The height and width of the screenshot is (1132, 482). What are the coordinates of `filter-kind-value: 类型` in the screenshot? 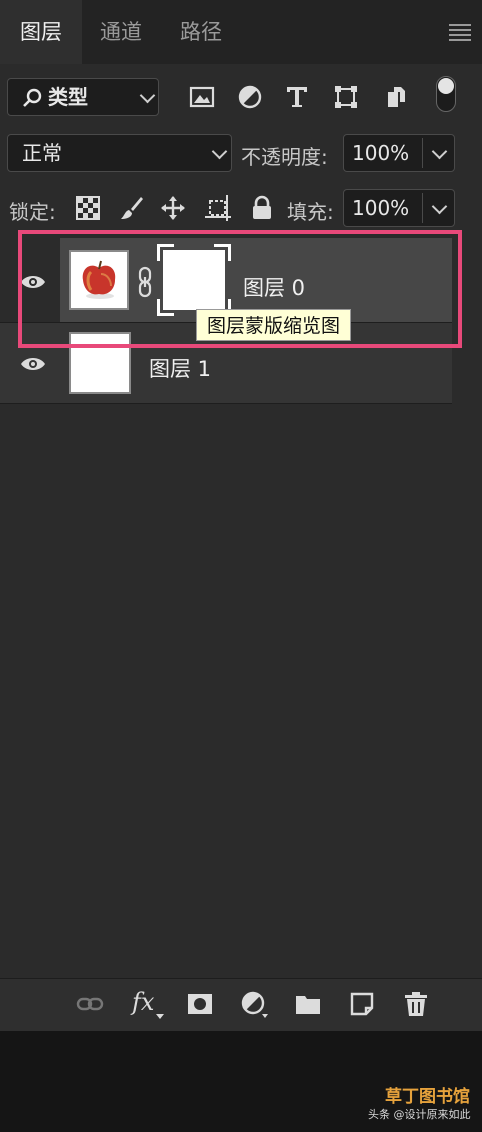 It's located at (68, 97).